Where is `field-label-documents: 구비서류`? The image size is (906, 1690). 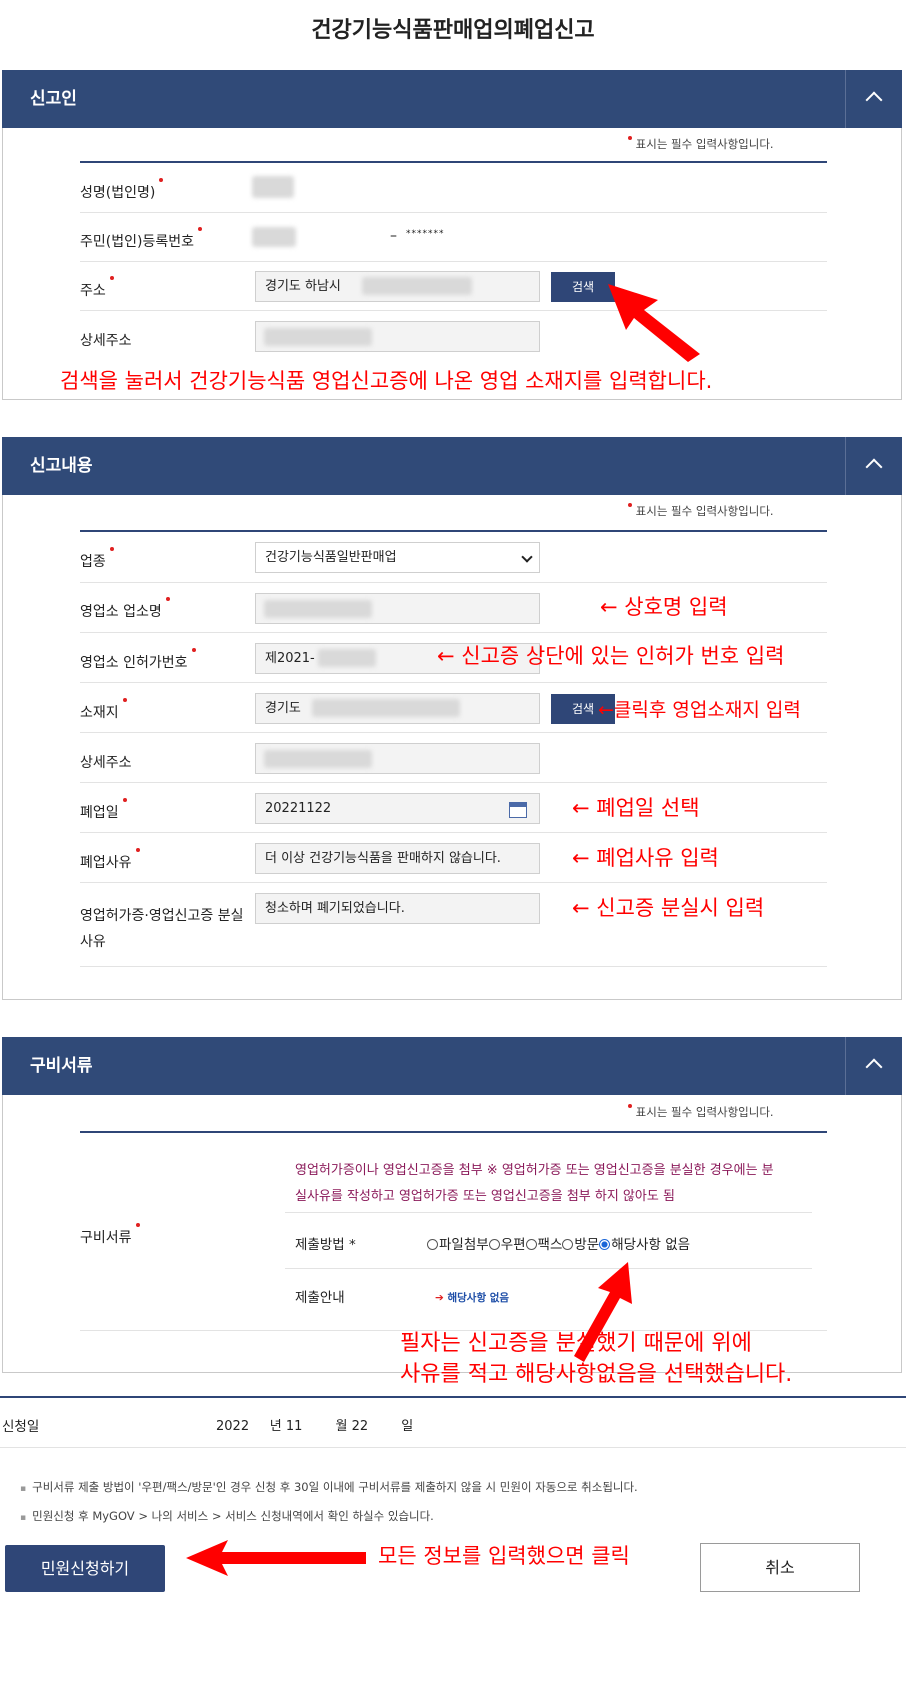 field-label-documents: 구비서류 is located at coordinates (110, 1235).